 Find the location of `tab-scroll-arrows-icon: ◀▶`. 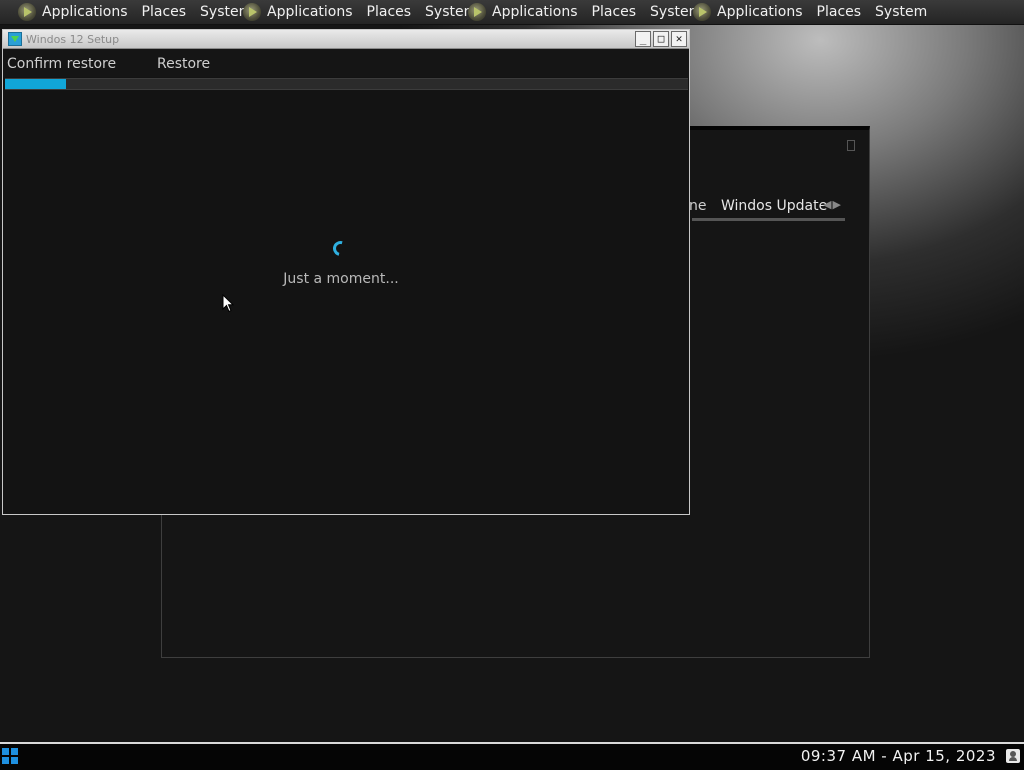

tab-scroll-arrows-icon: ◀▶ is located at coordinates (832, 204).